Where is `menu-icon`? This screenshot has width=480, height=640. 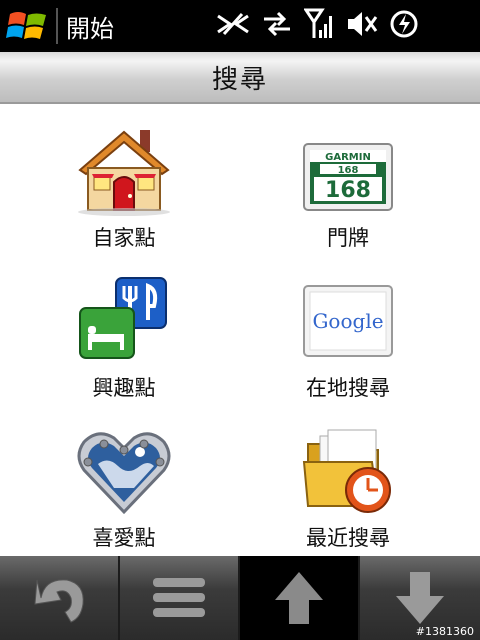
menu-icon is located at coordinates (179, 597).